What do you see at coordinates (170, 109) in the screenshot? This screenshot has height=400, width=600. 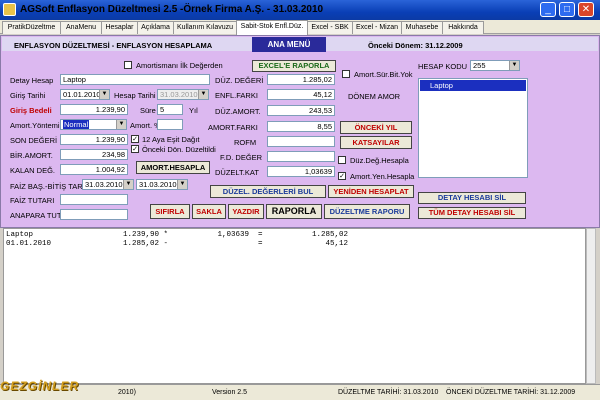 I see `sure-input: 5` at bounding box center [170, 109].